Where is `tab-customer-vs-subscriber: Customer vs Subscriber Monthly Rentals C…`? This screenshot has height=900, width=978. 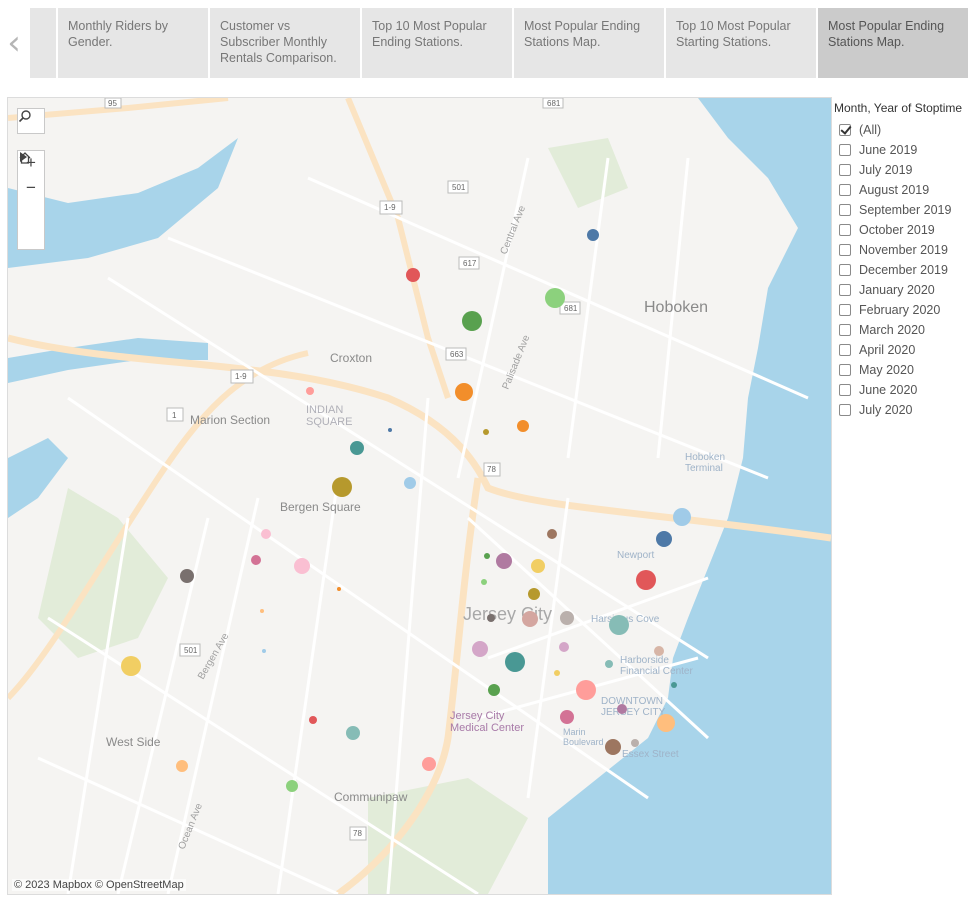
tab-customer-vs-subscriber: Customer vs Subscriber Monthly Rentals C… is located at coordinates (285, 43).